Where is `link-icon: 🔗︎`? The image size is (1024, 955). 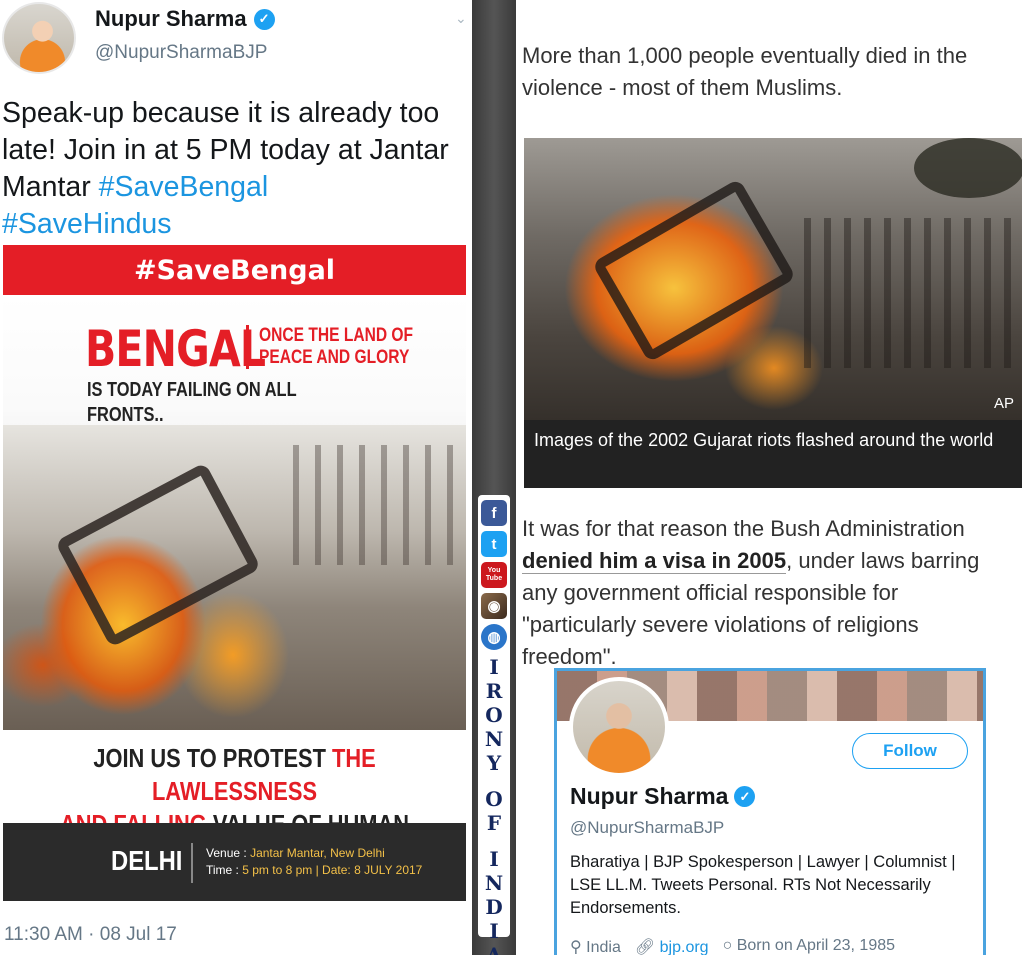
link-icon: 🔗︎ is located at coordinates (645, 947).